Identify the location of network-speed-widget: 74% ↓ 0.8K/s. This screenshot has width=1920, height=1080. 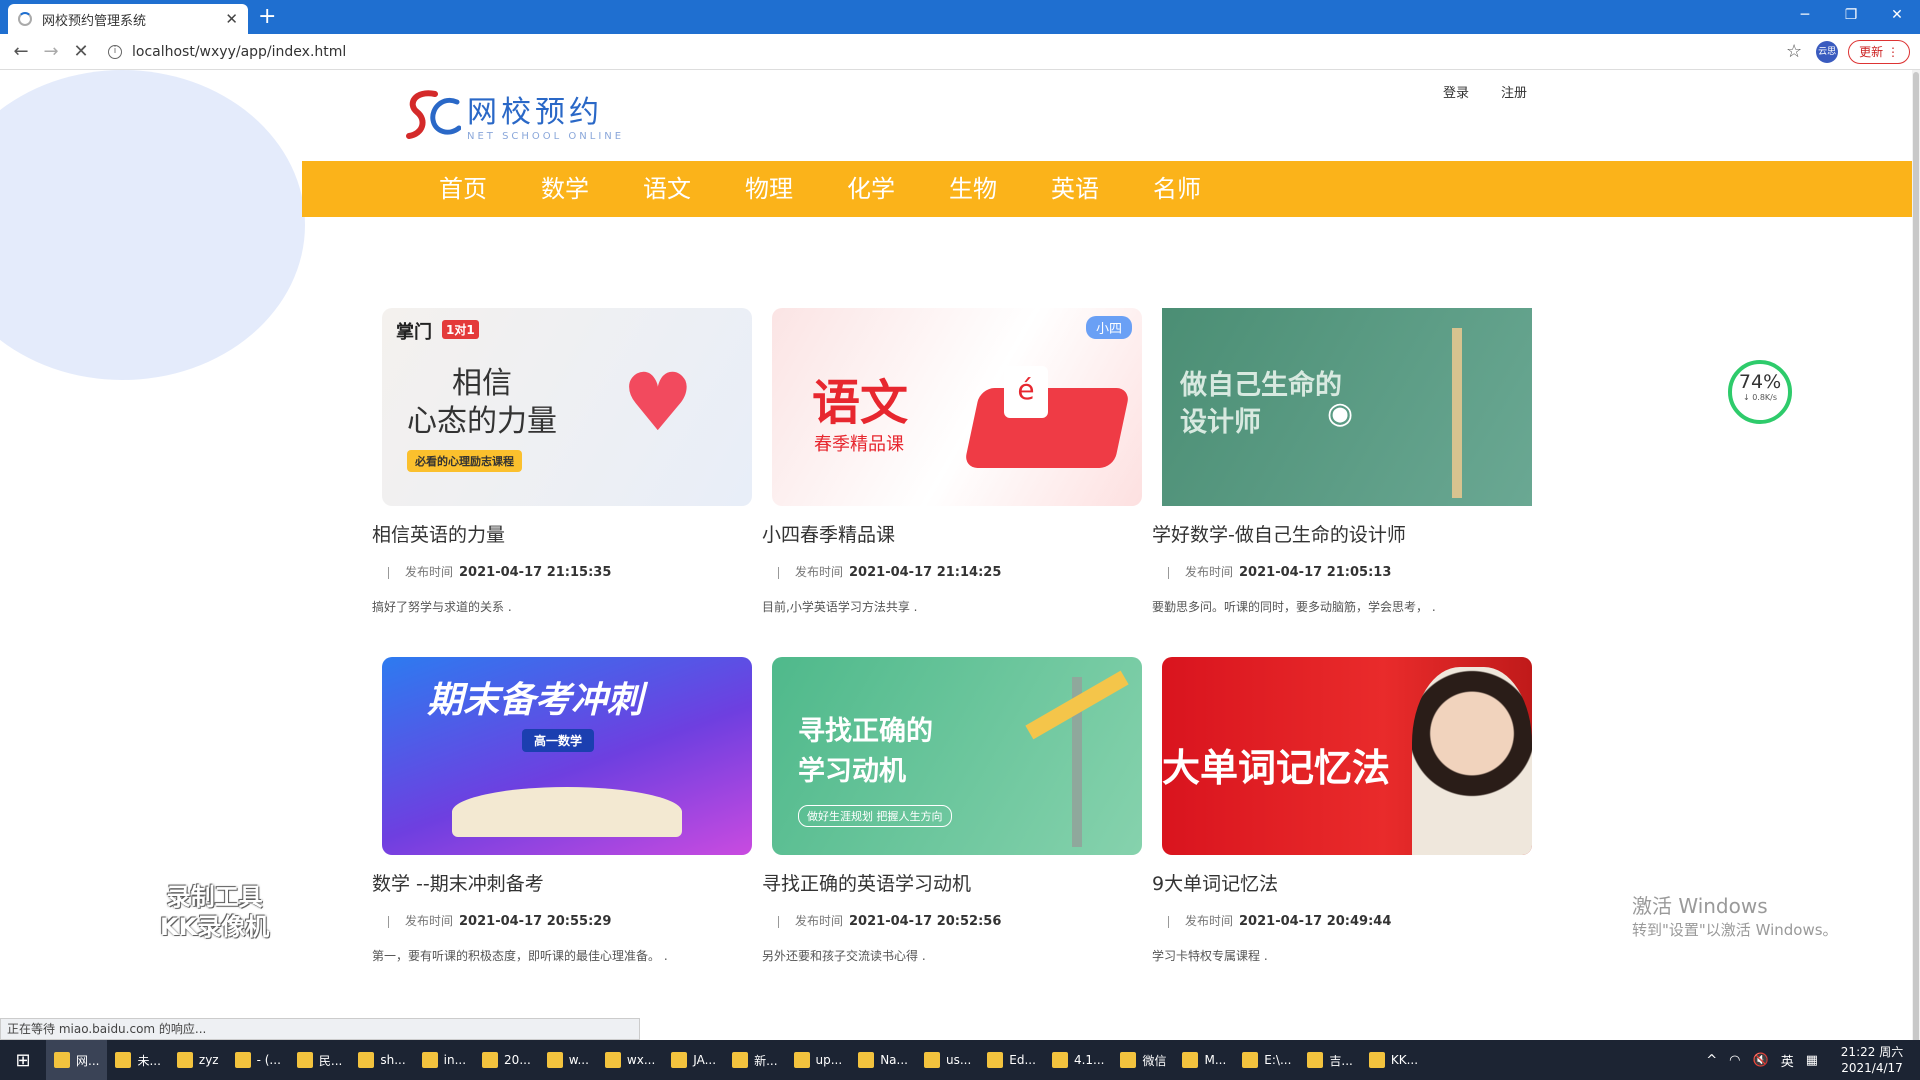
(1760, 392).